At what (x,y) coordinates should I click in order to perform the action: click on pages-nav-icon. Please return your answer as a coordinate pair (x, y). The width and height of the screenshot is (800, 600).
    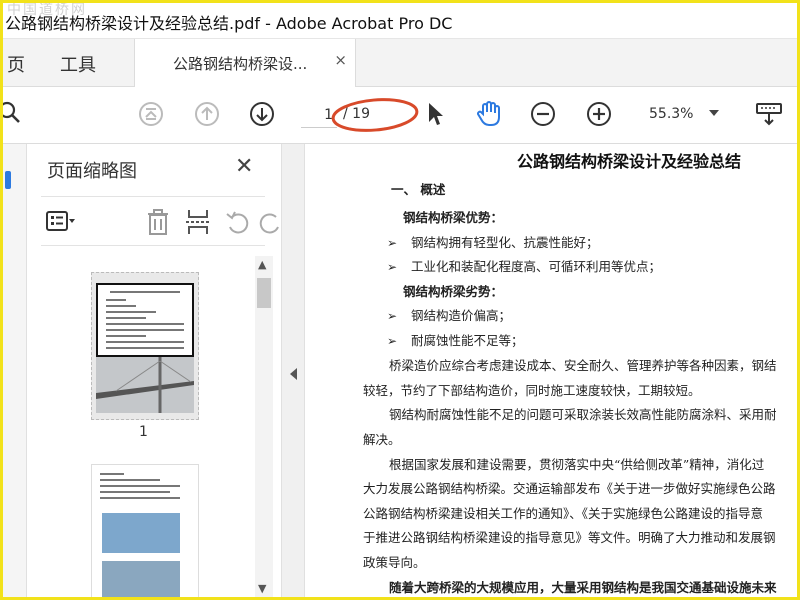
    Looking at the image, I should click on (8, 180).